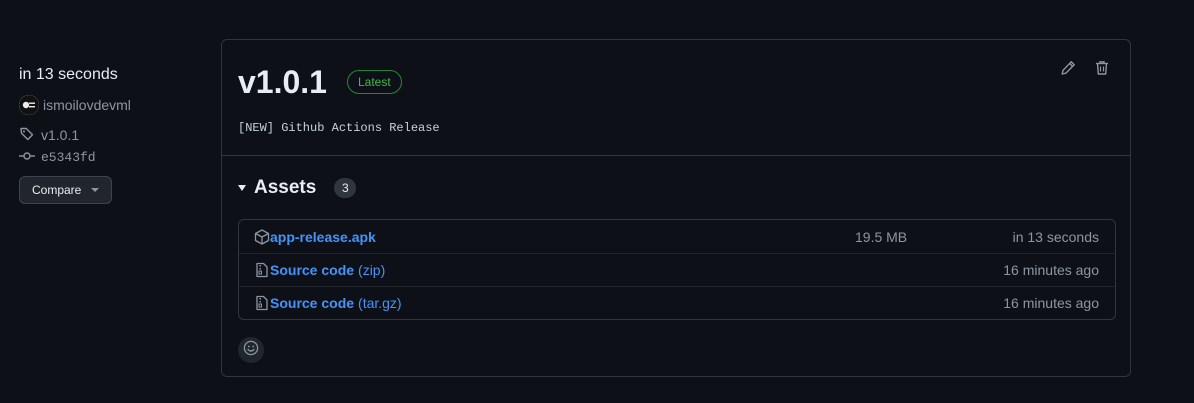 The width and height of the screenshot is (1194, 403). What do you see at coordinates (68, 157) in the screenshot?
I see `commit-sha: e5343fd` at bounding box center [68, 157].